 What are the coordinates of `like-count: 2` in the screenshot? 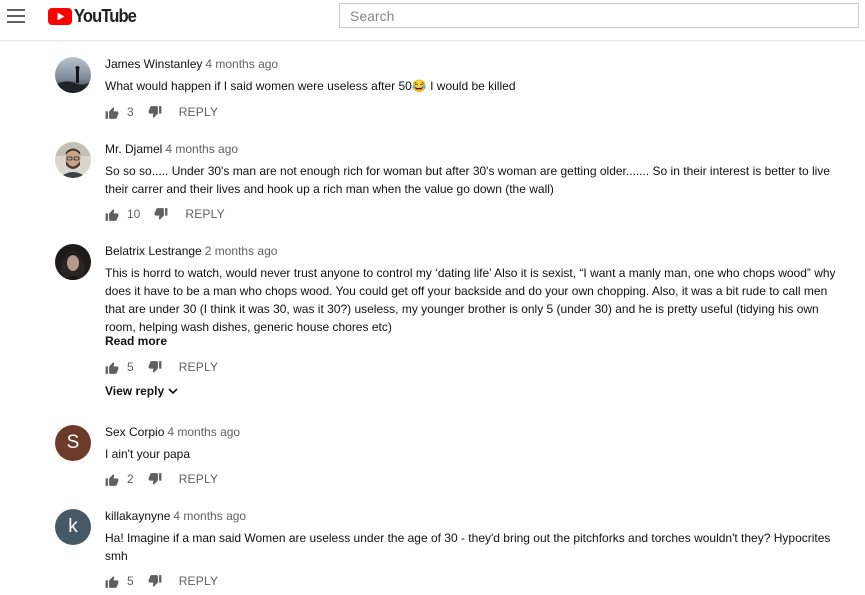 It's located at (130, 479).